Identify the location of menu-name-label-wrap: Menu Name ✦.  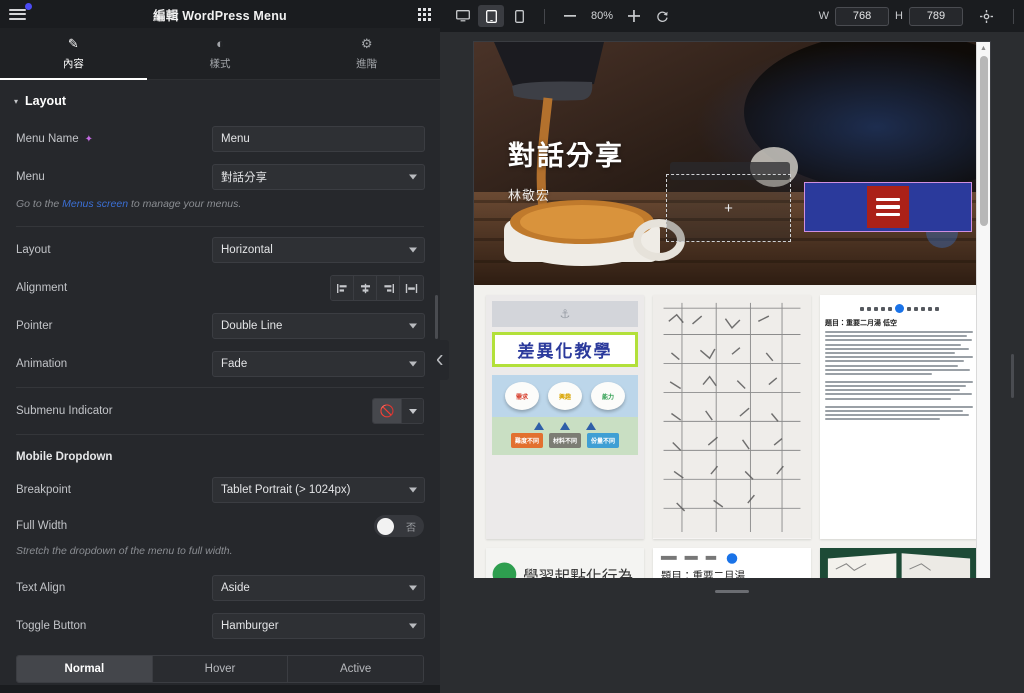
(114, 139).